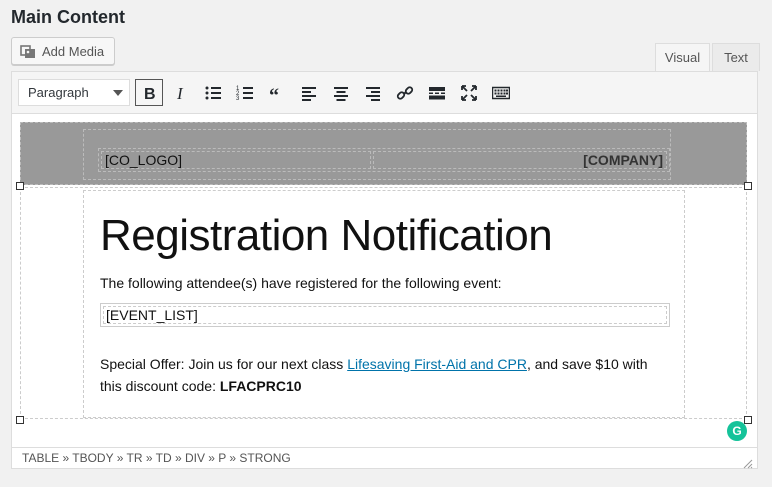 The width and height of the screenshot is (772, 487). I want to click on align-right-icon, so click(373, 93).